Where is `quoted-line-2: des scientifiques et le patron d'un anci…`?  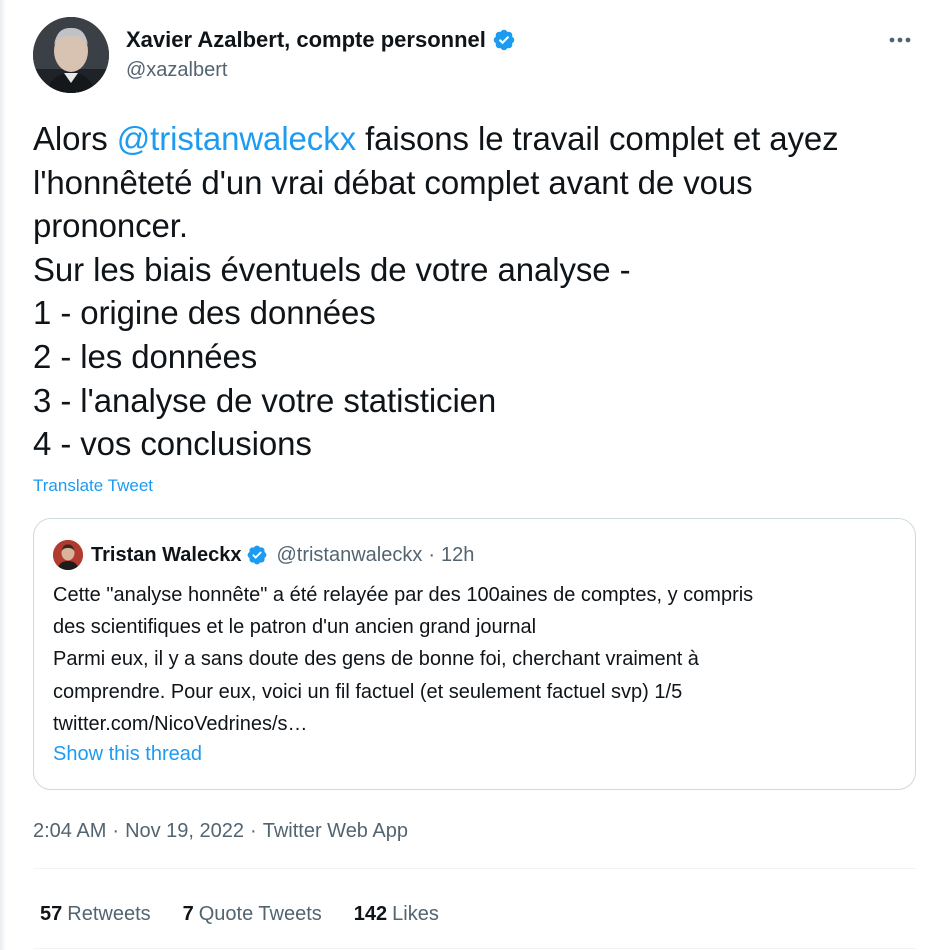 quoted-line-2: des scientifiques et le patron d'un anci… is located at coordinates (295, 627).